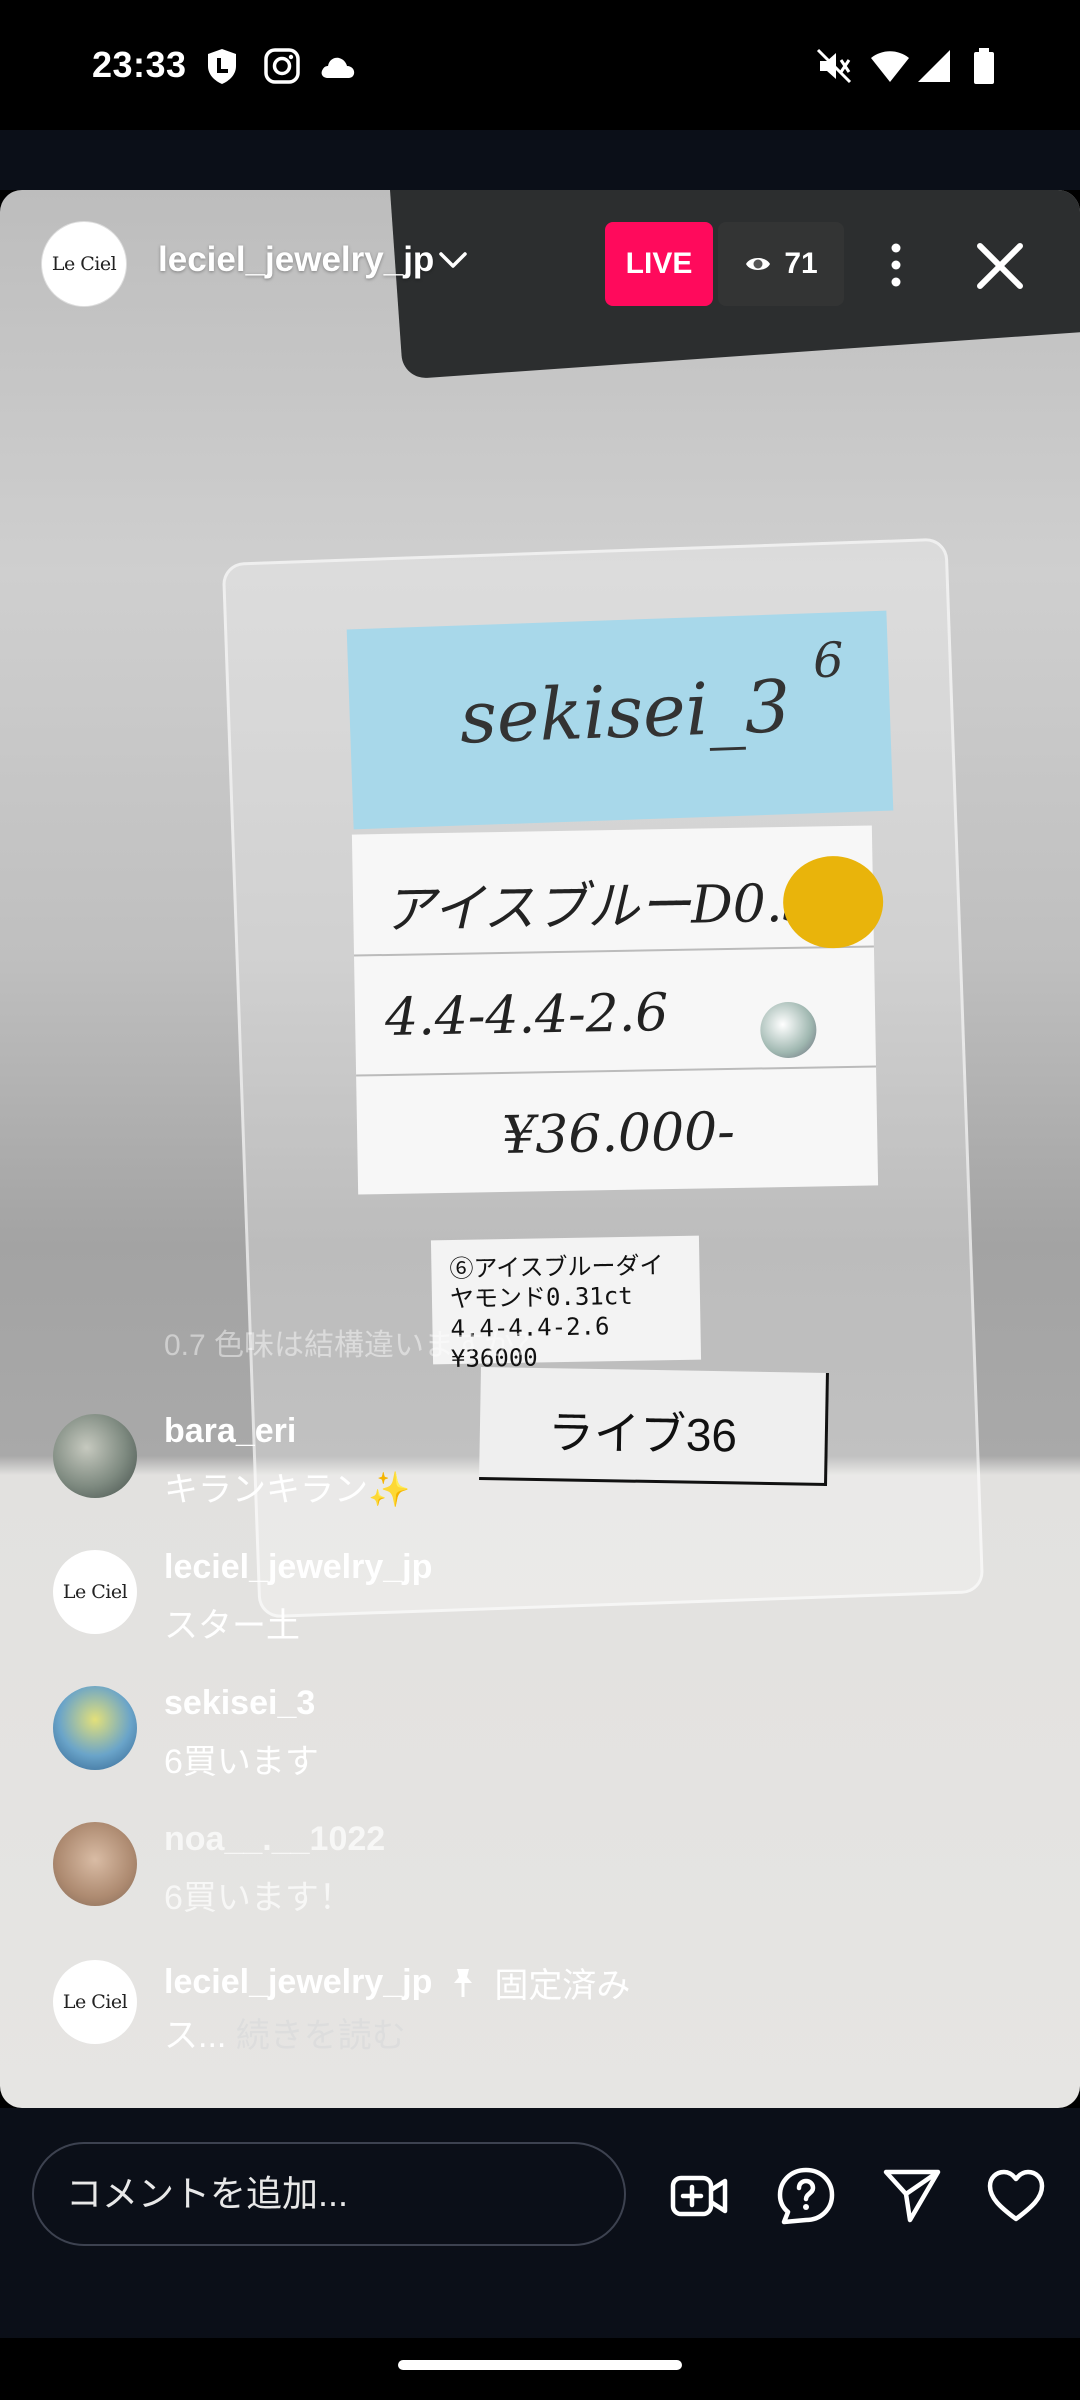 The image size is (1080, 2400). I want to click on chevron-down-icon, so click(453, 260).